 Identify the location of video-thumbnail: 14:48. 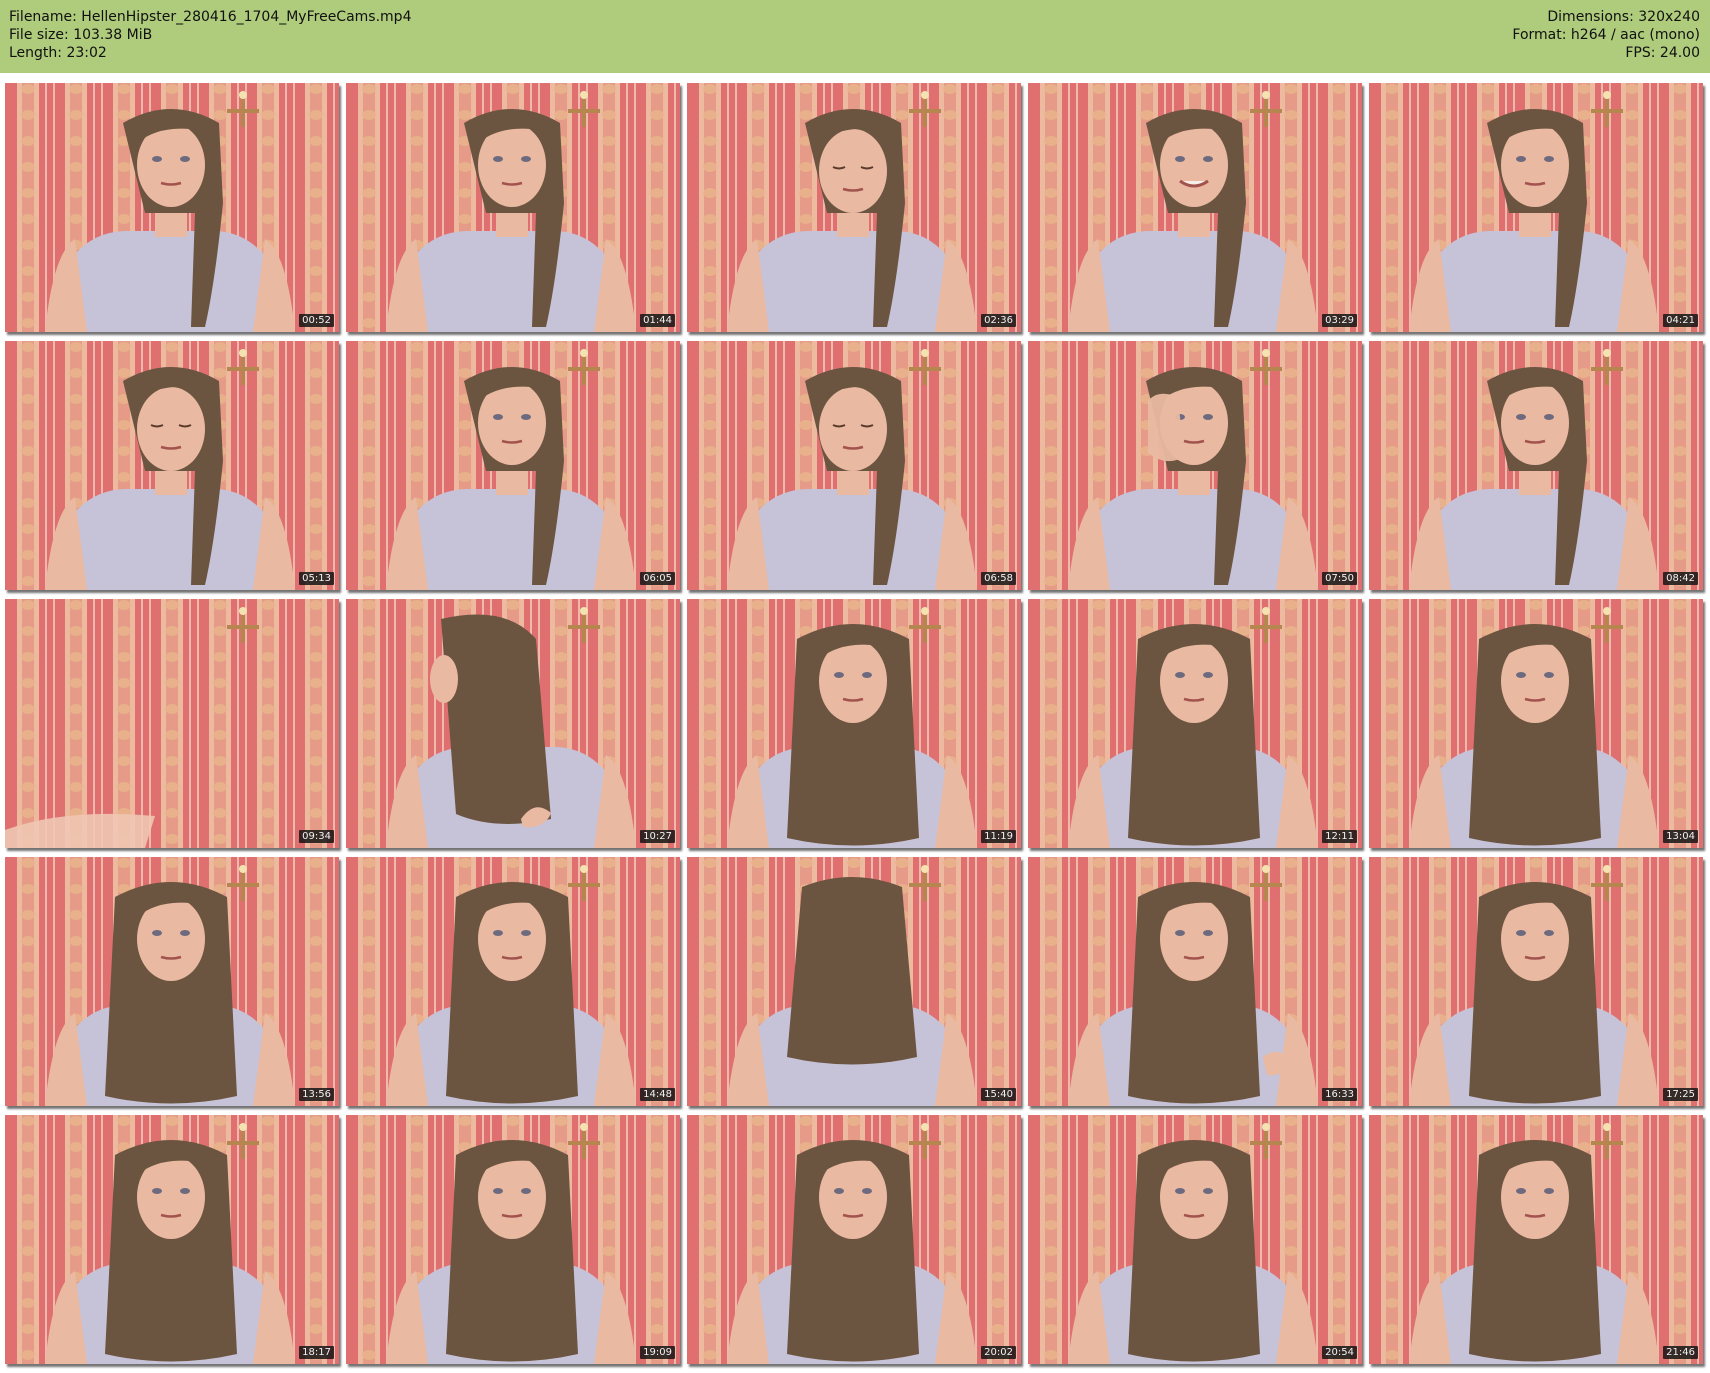
(513, 981).